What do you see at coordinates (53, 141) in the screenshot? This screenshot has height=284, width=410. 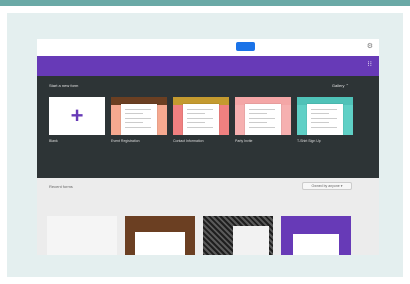 I see `template-label: Blank` at bounding box center [53, 141].